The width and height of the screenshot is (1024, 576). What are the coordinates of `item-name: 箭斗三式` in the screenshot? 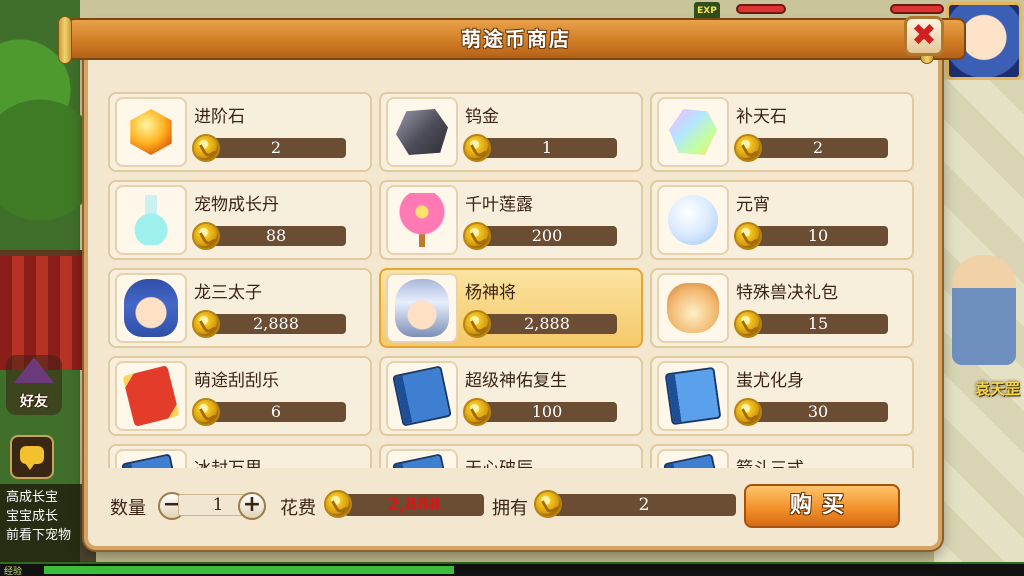 It's located at (770, 461).